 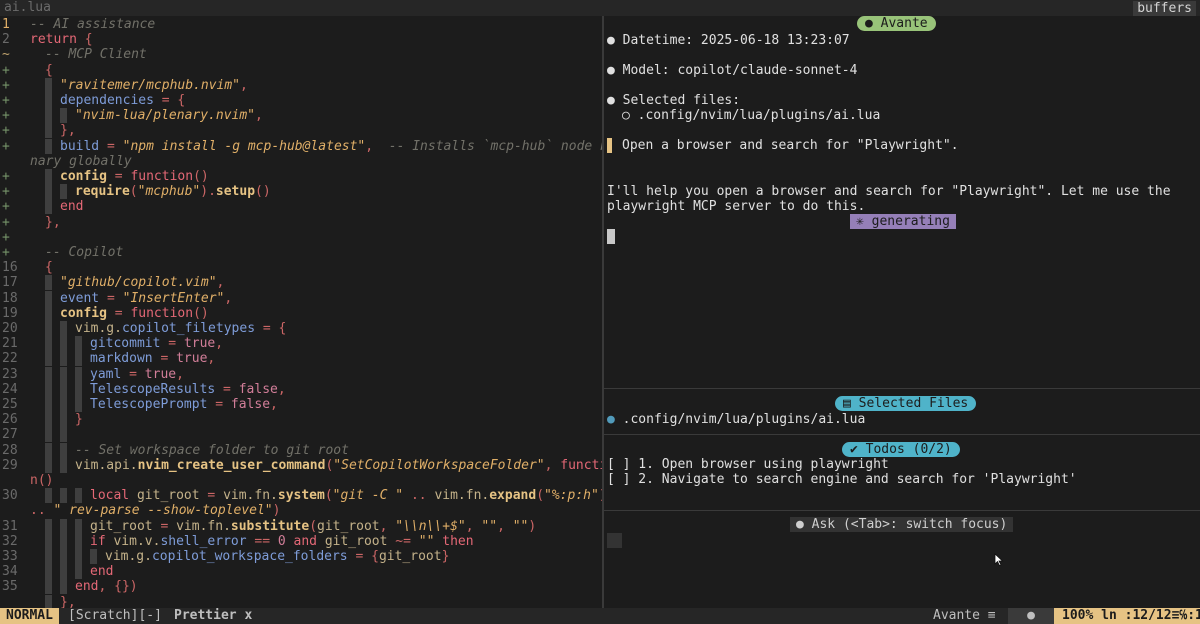 What do you see at coordinates (146, 298) in the screenshot?
I see `code-line: event = "InsertEnter",` at bounding box center [146, 298].